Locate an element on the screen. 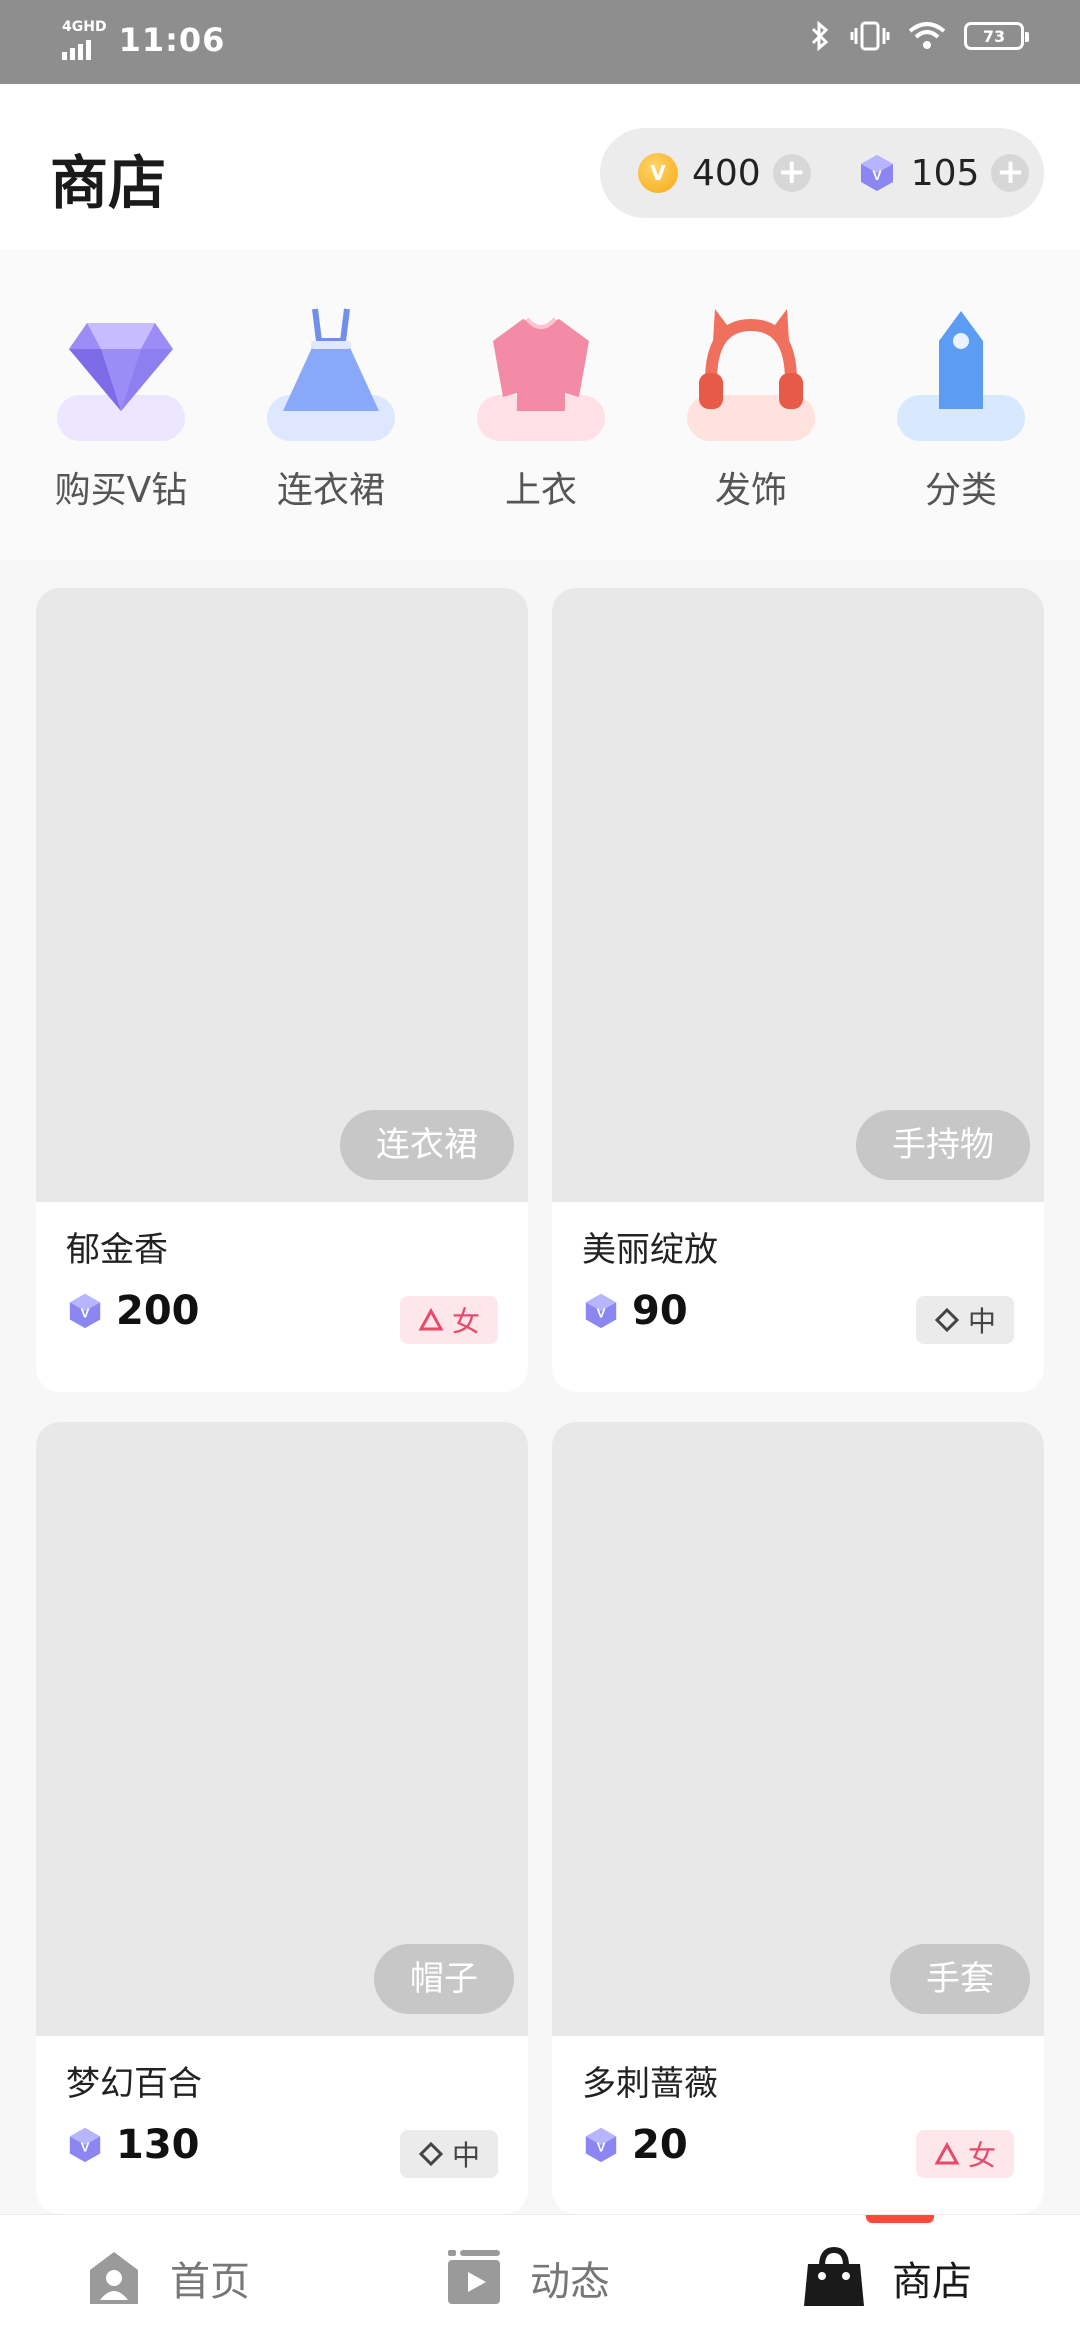  price-row: V 20 is located at coordinates (635, 2145).